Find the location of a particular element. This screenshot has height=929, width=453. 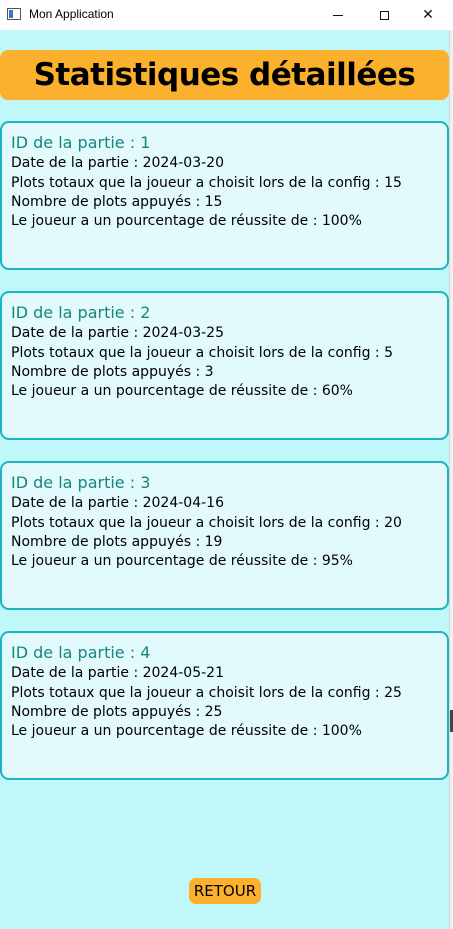

maximize-button is located at coordinates (384, 15).